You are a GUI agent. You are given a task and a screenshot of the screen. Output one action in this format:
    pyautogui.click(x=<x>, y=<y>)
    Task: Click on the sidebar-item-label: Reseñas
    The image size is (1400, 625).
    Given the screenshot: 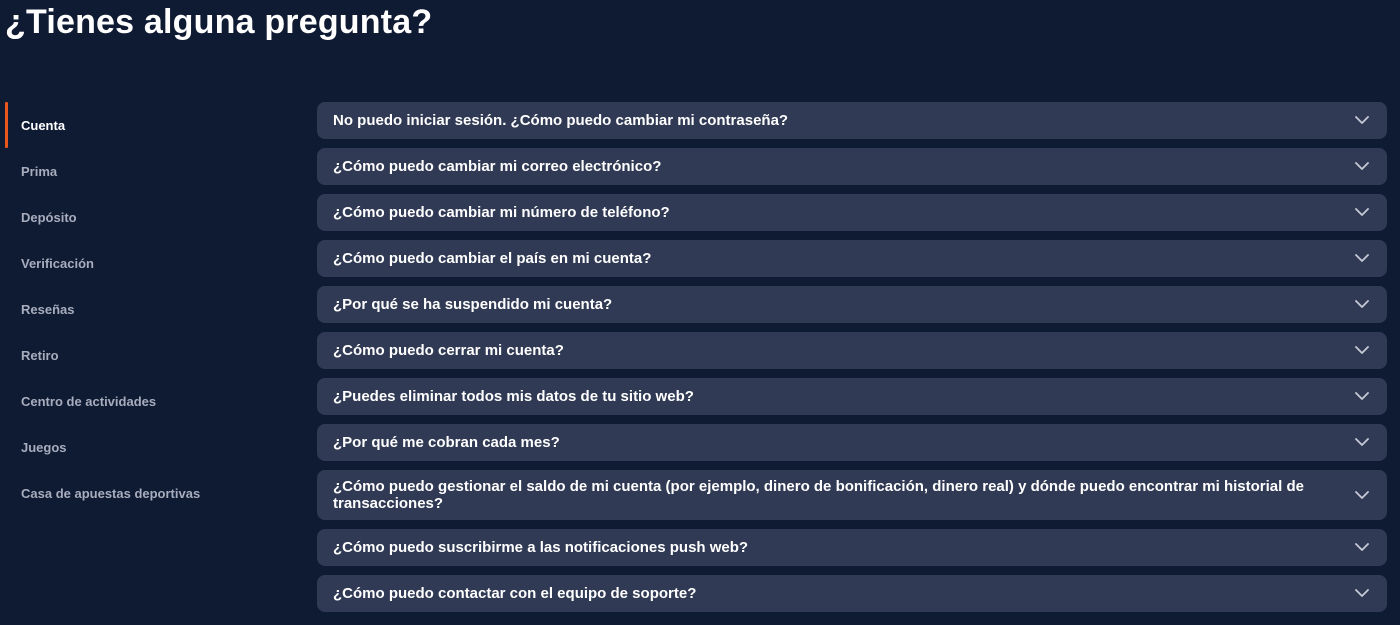 What is the action you would take?
    pyautogui.click(x=48, y=309)
    